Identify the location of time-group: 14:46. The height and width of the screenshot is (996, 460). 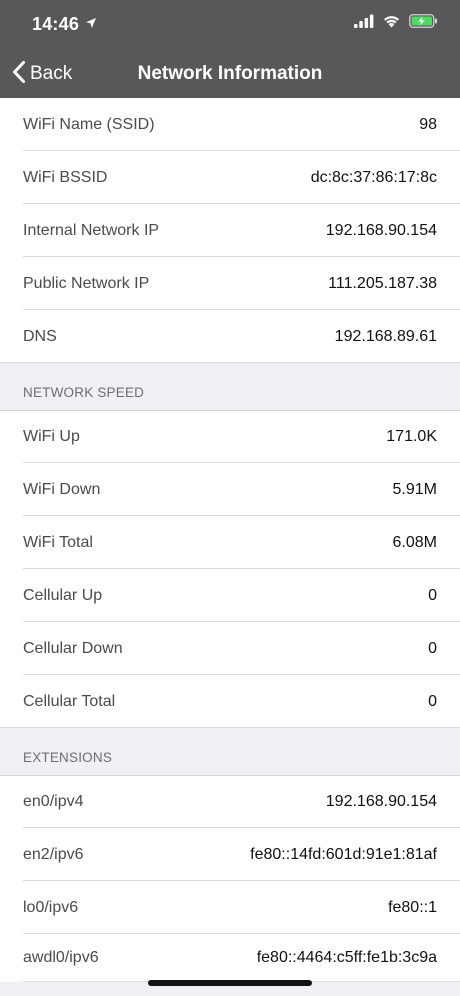
(64, 24).